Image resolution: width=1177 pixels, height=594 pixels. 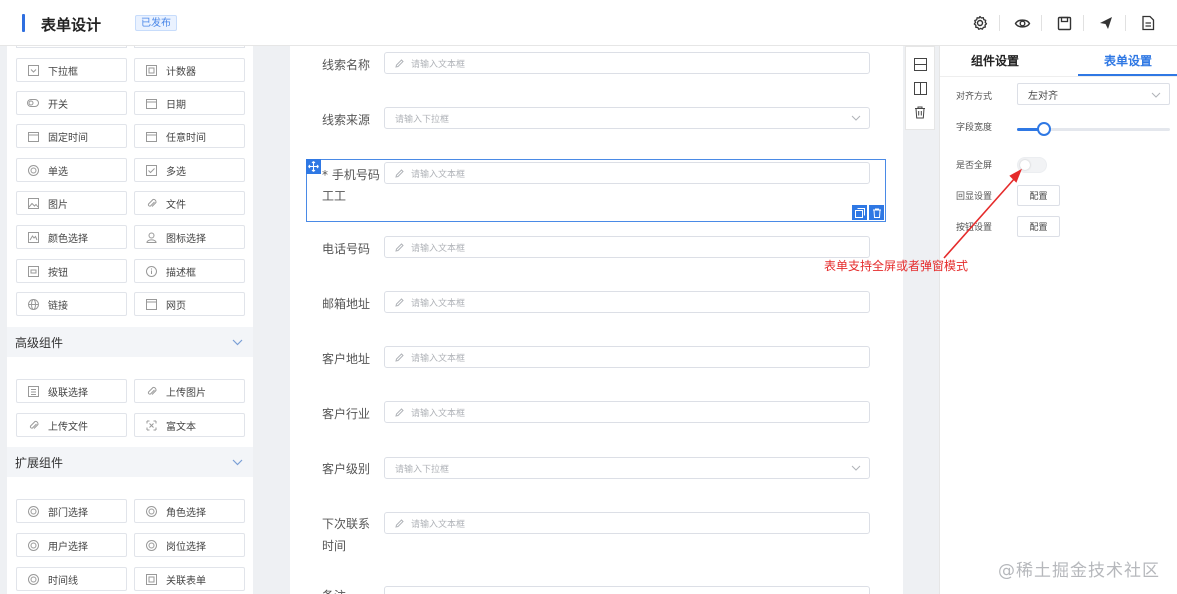 What do you see at coordinates (1093, 94) in the screenshot?
I see `align-select: 左对齐` at bounding box center [1093, 94].